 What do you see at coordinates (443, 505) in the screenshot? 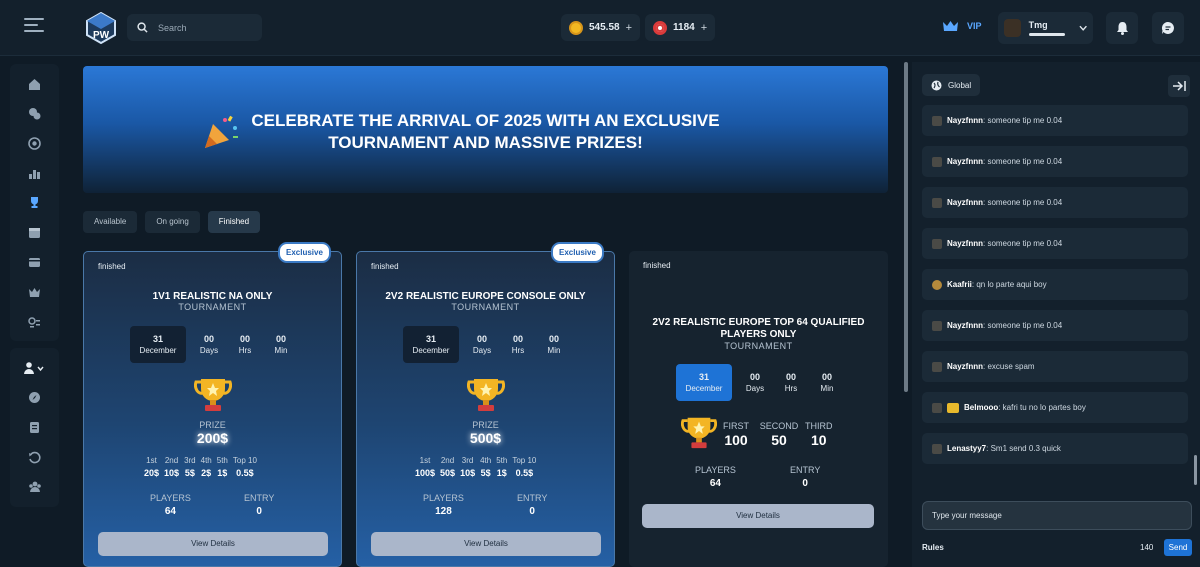
I see `players-stat: PLAYERS 128` at bounding box center [443, 505].